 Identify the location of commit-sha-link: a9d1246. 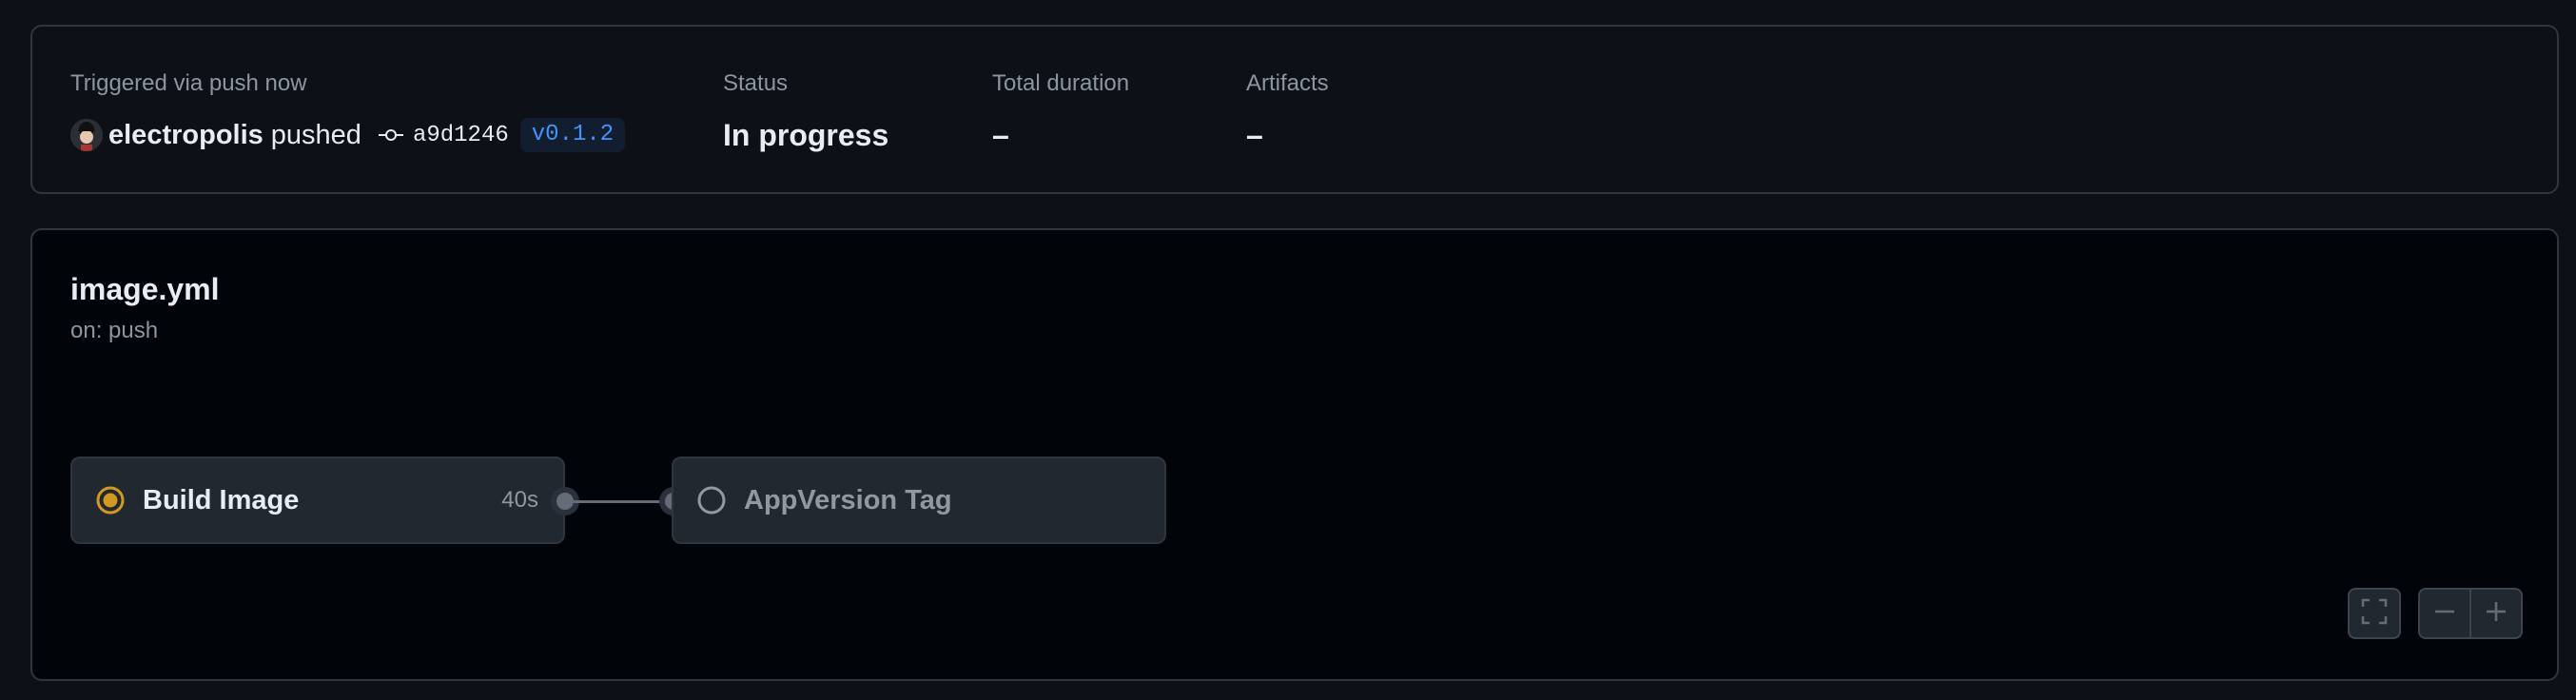
(461, 135).